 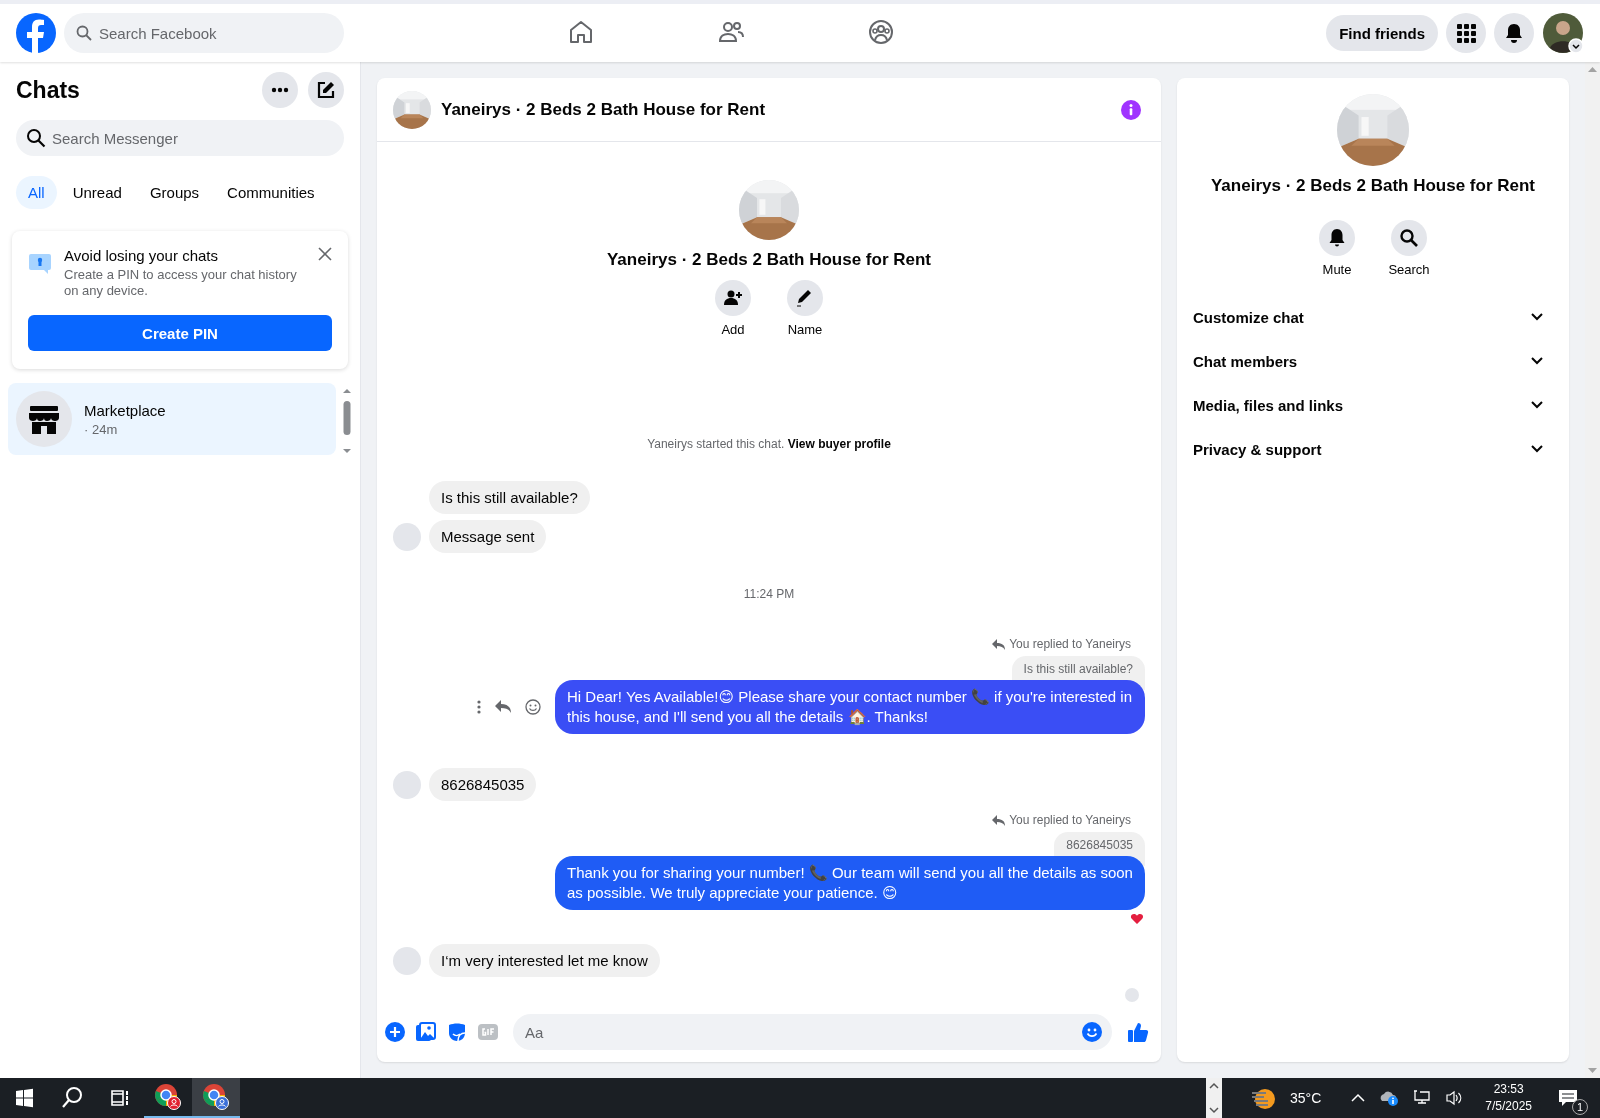 I want to click on action-label: Mute, so click(x=1337, y=269).